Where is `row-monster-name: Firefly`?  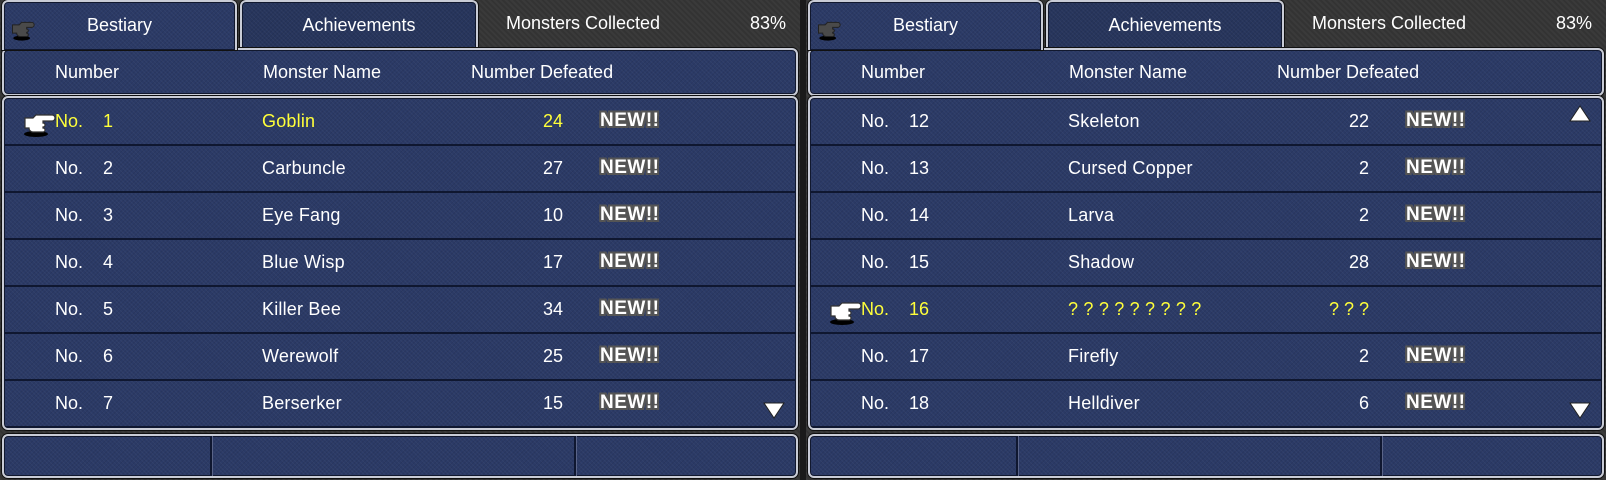
row-monster-name: Firefly is located at coordinates (1093, 356).